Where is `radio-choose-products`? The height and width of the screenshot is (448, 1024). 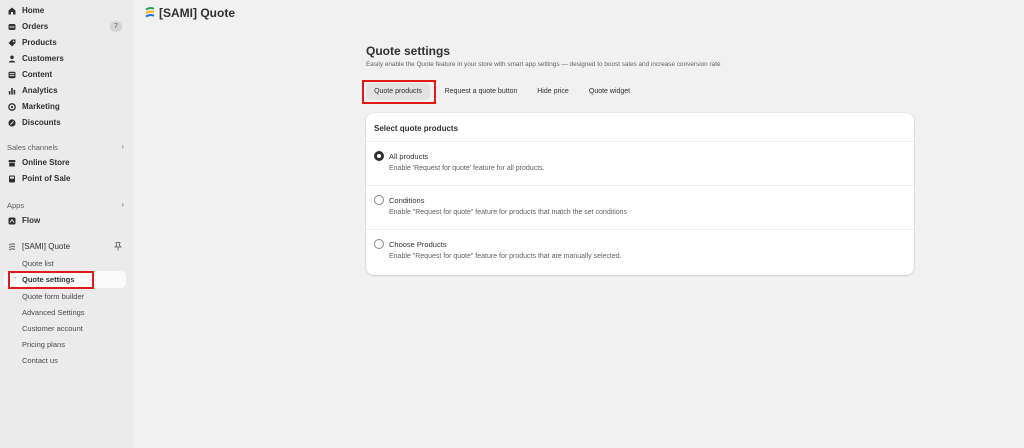
radio-choose-products is located at coordinates (379, 244).